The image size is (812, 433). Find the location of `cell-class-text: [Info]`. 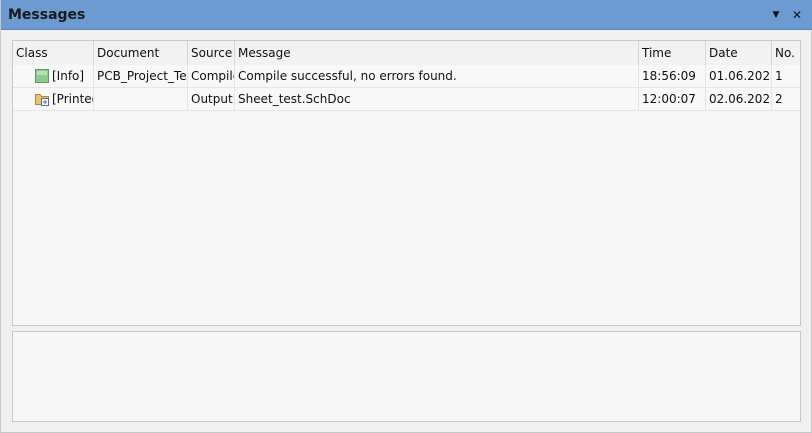

cell-class-text: [Info] is located at coordinates (68, 76).